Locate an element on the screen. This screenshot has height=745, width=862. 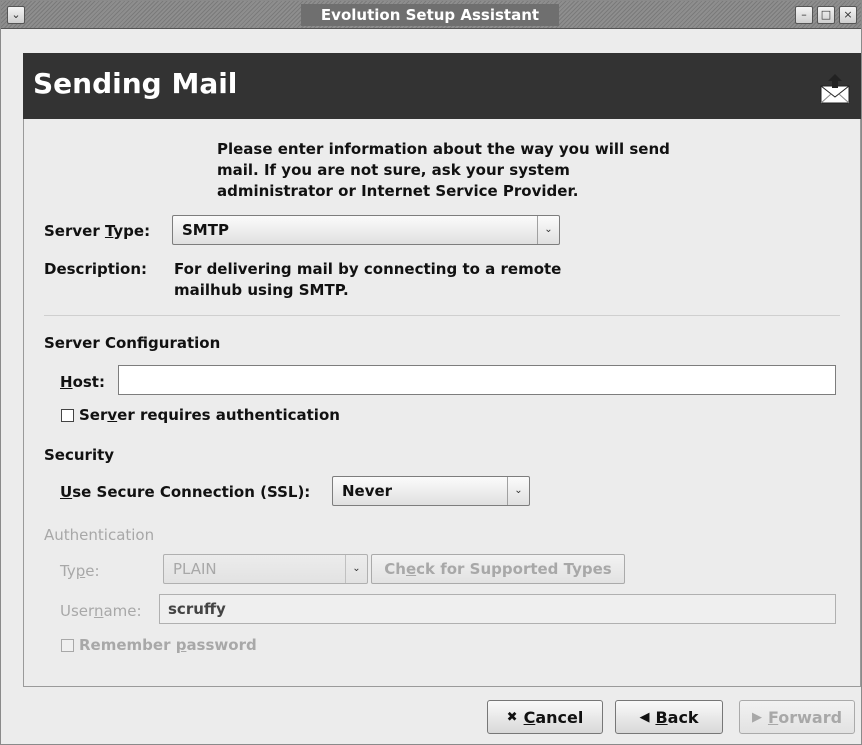
minimize-button: – is located at coordinates (804, 15).